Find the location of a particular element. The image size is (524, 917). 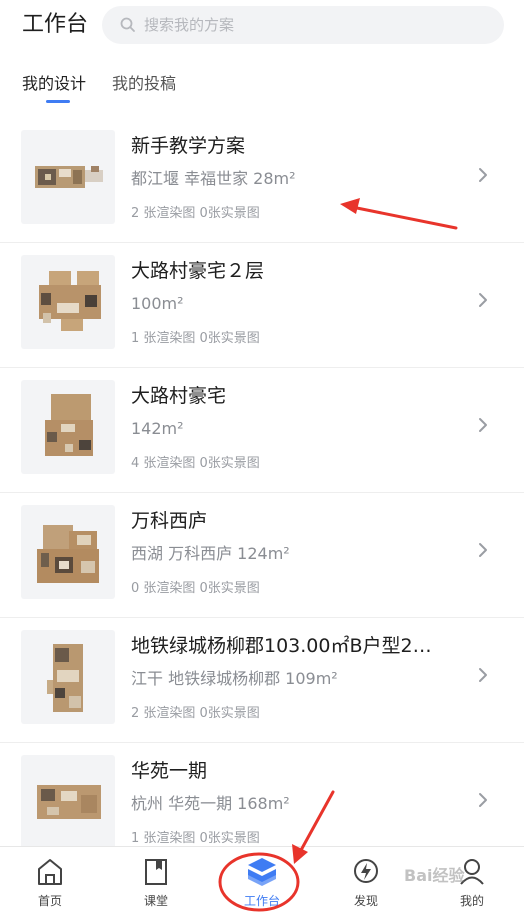

design-row: 万科西庐 西湖 万科西庐 124m² 0 张渲染图 0张实景图 is located at coordinates (262, 555).